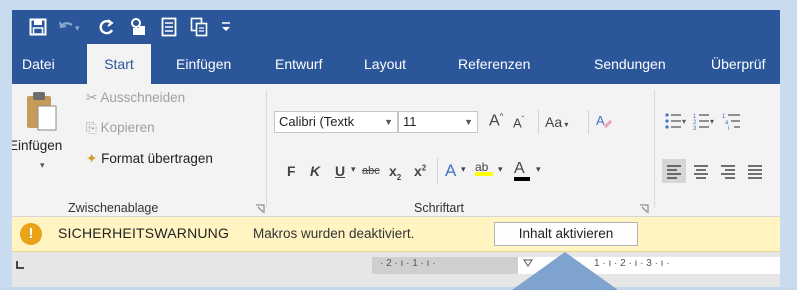 This screenshot has height=290, width=797. What do you see at coordinates (106, 27) in the screenshot?
I see `redo-icon` at bounding box center [106, 27].